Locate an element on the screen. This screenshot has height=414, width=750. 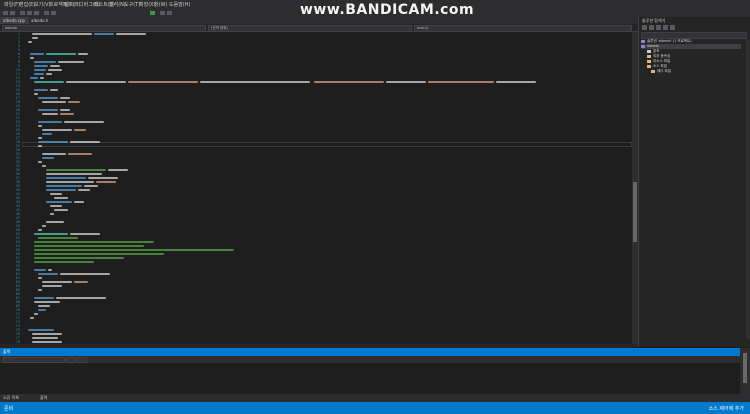
save-icon is located at coordinates (36, 13).